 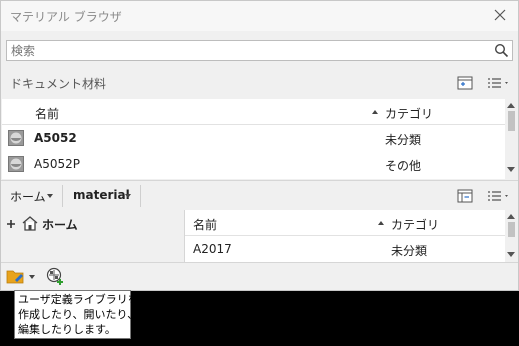 I want to click on close-icon, so click(x=500, y=15).